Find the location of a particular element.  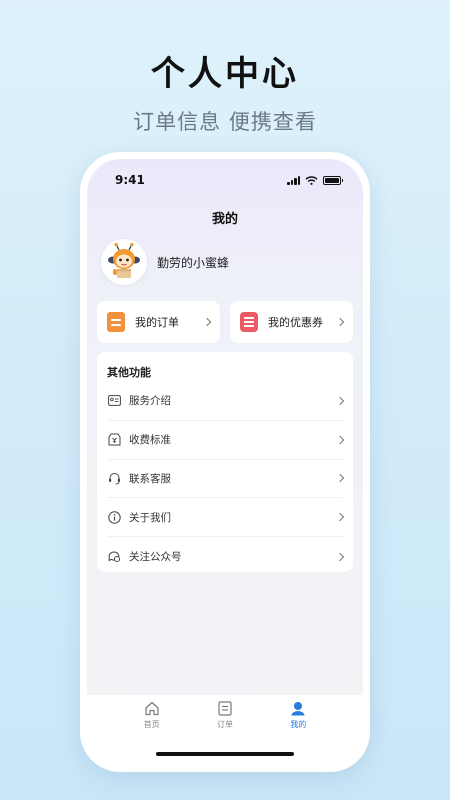

home-indicator is located at coordinates (225, 754).